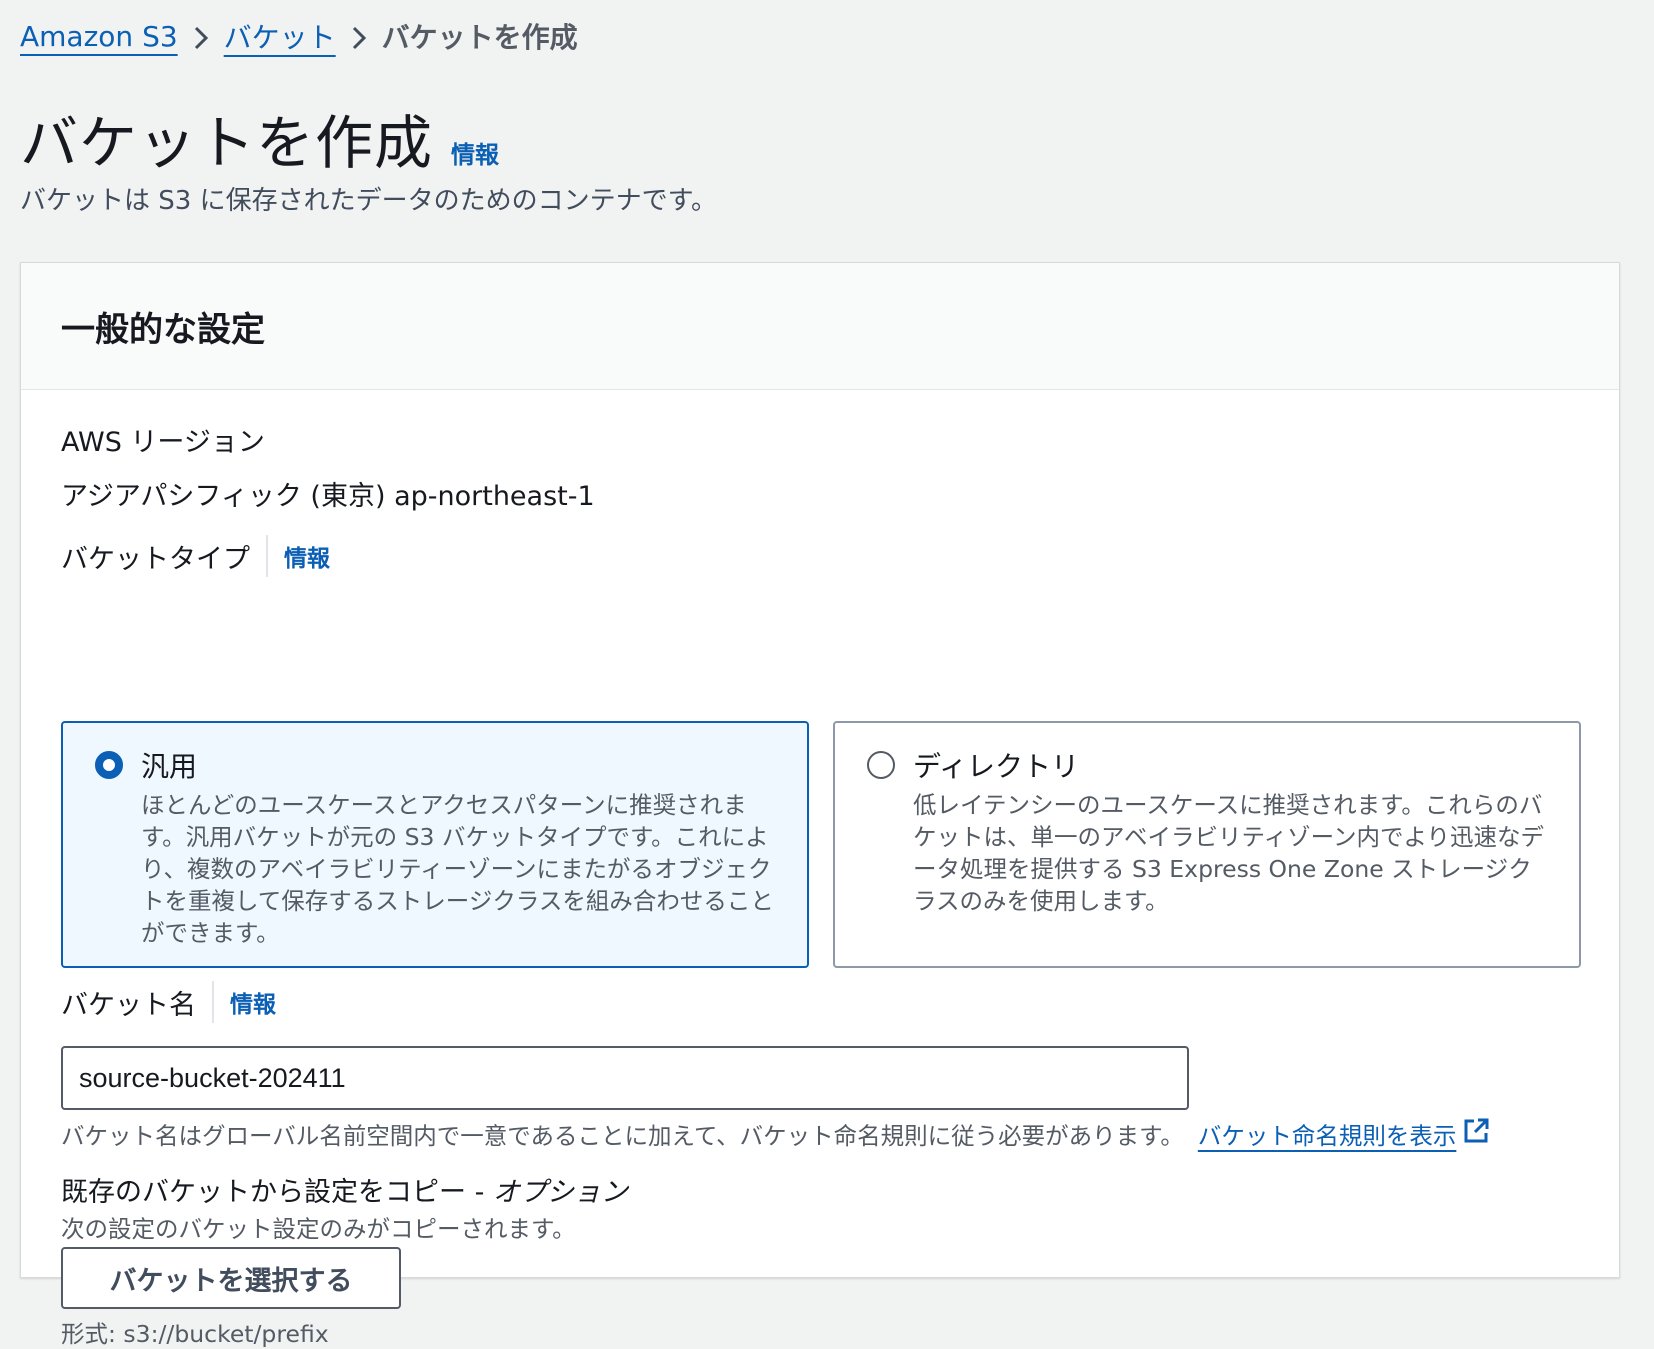  What do you see at coordinates (109, 765) in the screenshot?
I see `radio-selected-icon` at bounding box center [109, 765].